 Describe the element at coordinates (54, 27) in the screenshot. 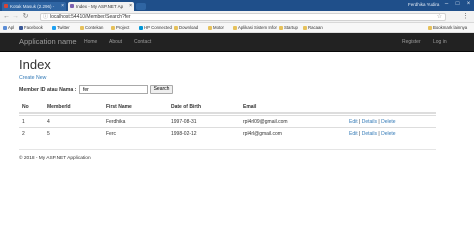

I see `twitter-icon` at that location.